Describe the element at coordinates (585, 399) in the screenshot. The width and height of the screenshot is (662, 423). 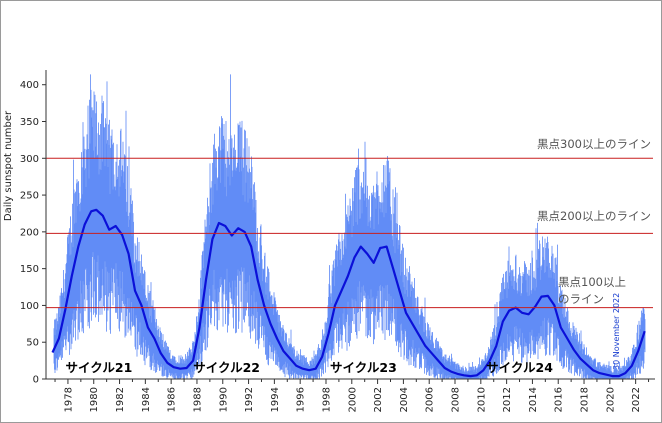
I see `x-tick-label: 2018` at that location.